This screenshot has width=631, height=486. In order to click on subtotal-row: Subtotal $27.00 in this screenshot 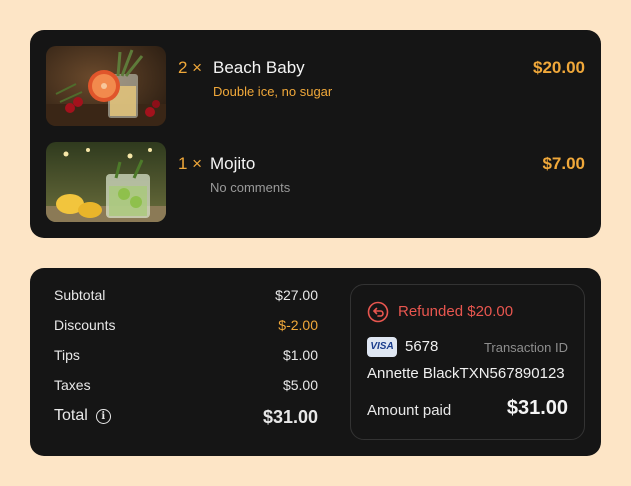, I will do `click(186, 297)`.